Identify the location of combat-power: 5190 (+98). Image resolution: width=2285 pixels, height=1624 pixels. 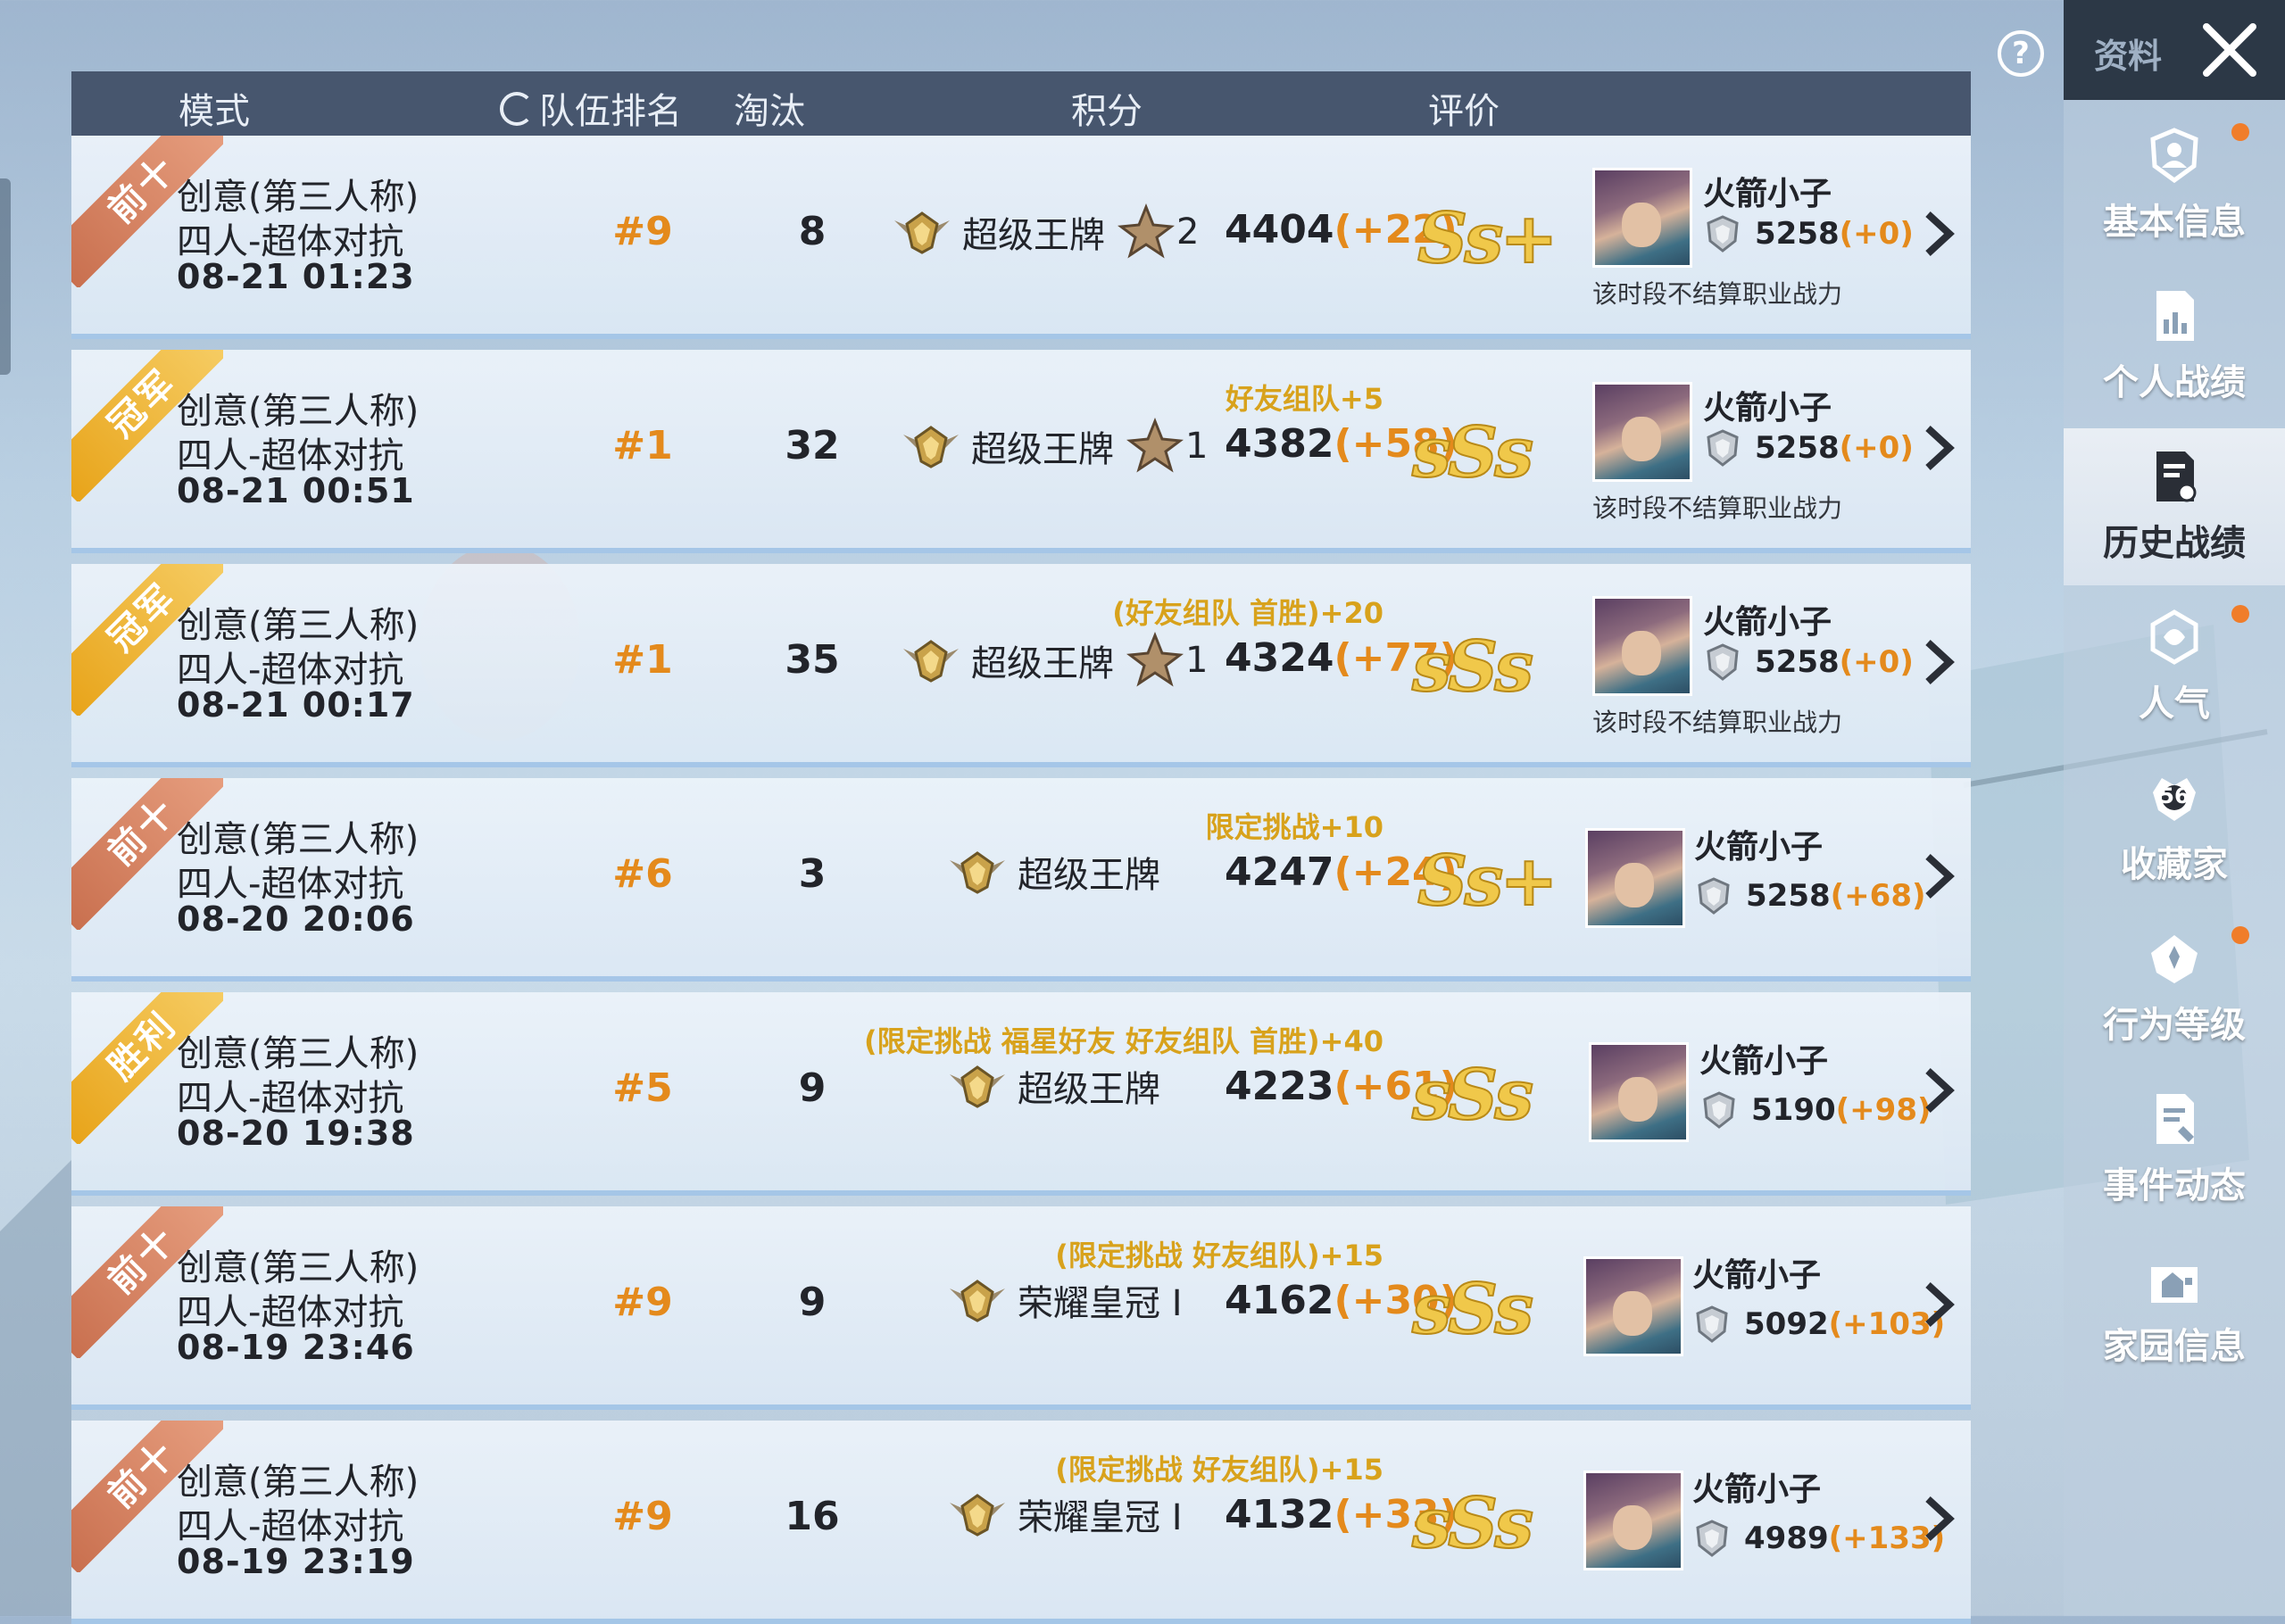
(1815, 1110).